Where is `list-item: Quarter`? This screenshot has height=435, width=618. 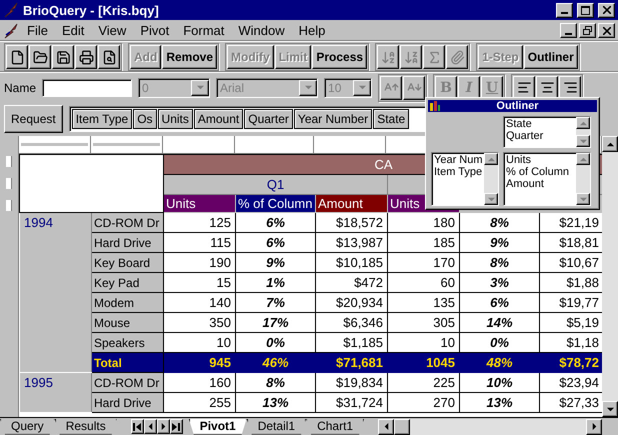 list-item: Quarter is located at coordinates (540, 136).